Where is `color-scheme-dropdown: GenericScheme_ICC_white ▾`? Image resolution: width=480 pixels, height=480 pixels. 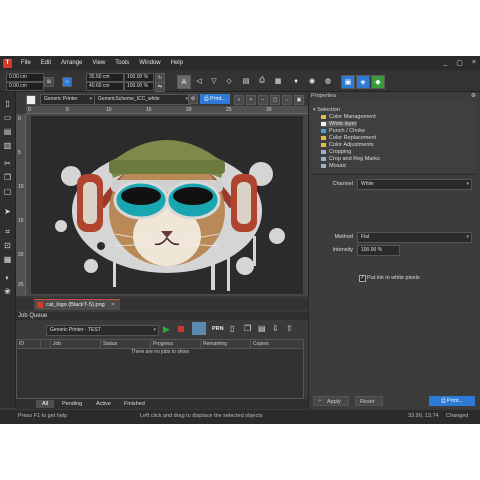 color-scheme-dropdown: GenericScheme_ICC_white ▾ is located at coordinates (142, 99).